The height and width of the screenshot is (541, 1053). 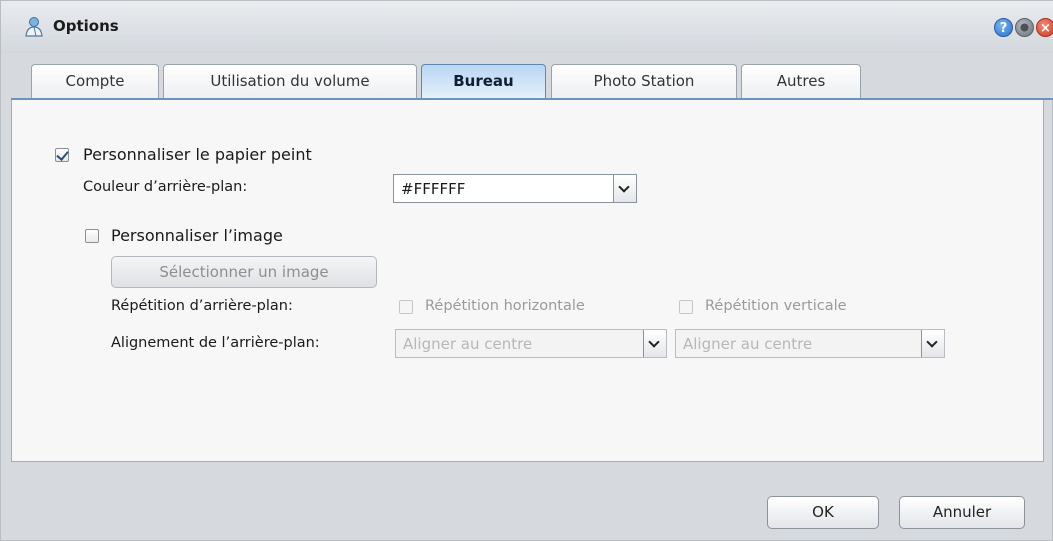 I want to click on repeat-horizontal-label: Répétition horizontale, so click(x=505, y=306).